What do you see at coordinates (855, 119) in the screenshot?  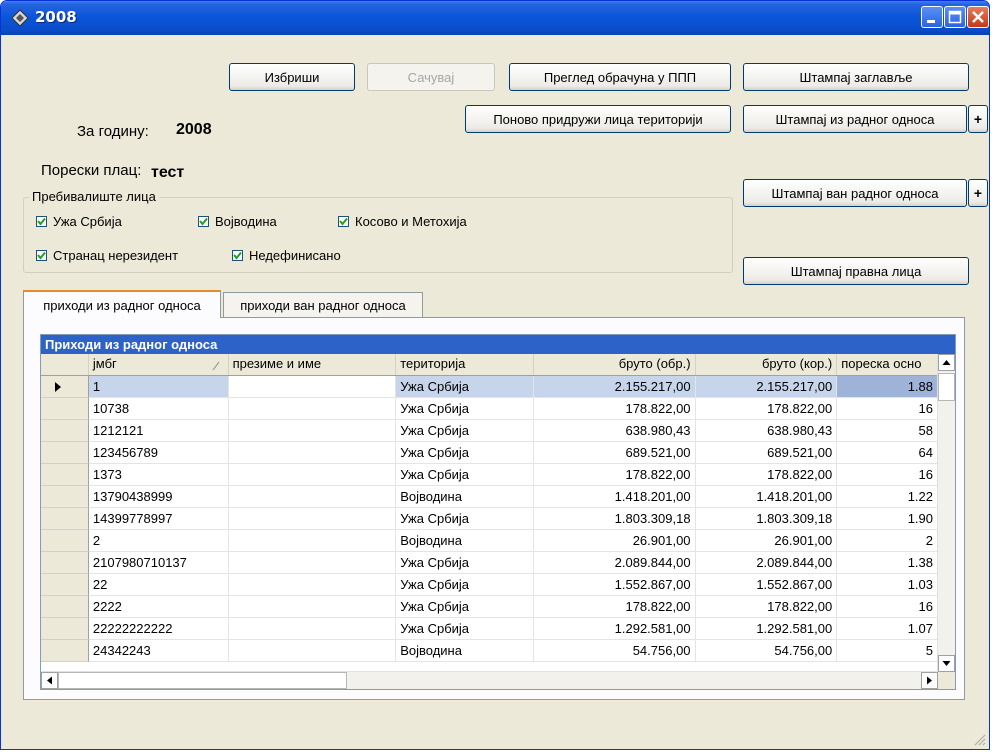 I see `print-employment-button: Штампај из радног односа` at bounding box center [855, 119].